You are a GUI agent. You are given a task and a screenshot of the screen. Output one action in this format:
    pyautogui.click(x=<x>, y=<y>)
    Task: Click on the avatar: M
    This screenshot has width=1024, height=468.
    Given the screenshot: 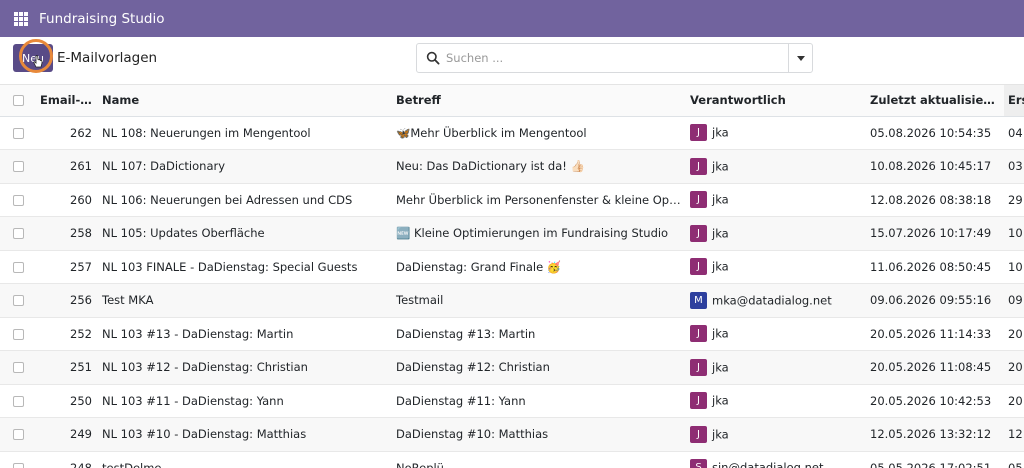 What is the action you would take?
    pyautogui.click(x=698, y=300)
    